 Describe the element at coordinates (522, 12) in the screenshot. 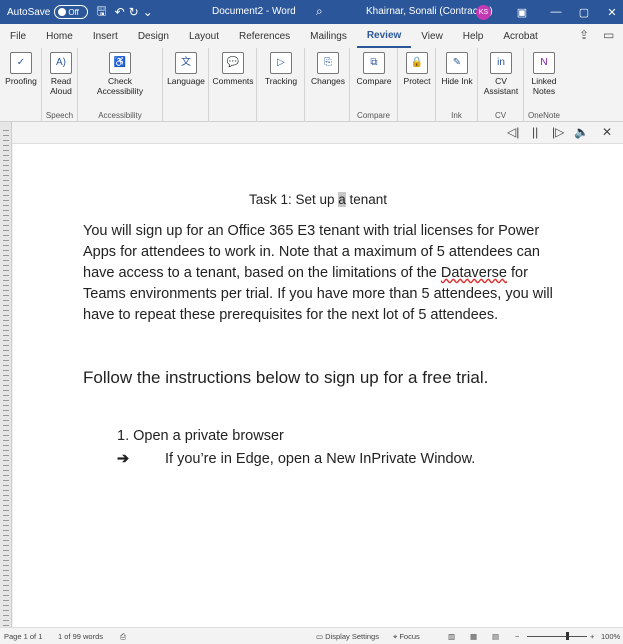

I see `ribbon-display-icon: ▣` at that location.